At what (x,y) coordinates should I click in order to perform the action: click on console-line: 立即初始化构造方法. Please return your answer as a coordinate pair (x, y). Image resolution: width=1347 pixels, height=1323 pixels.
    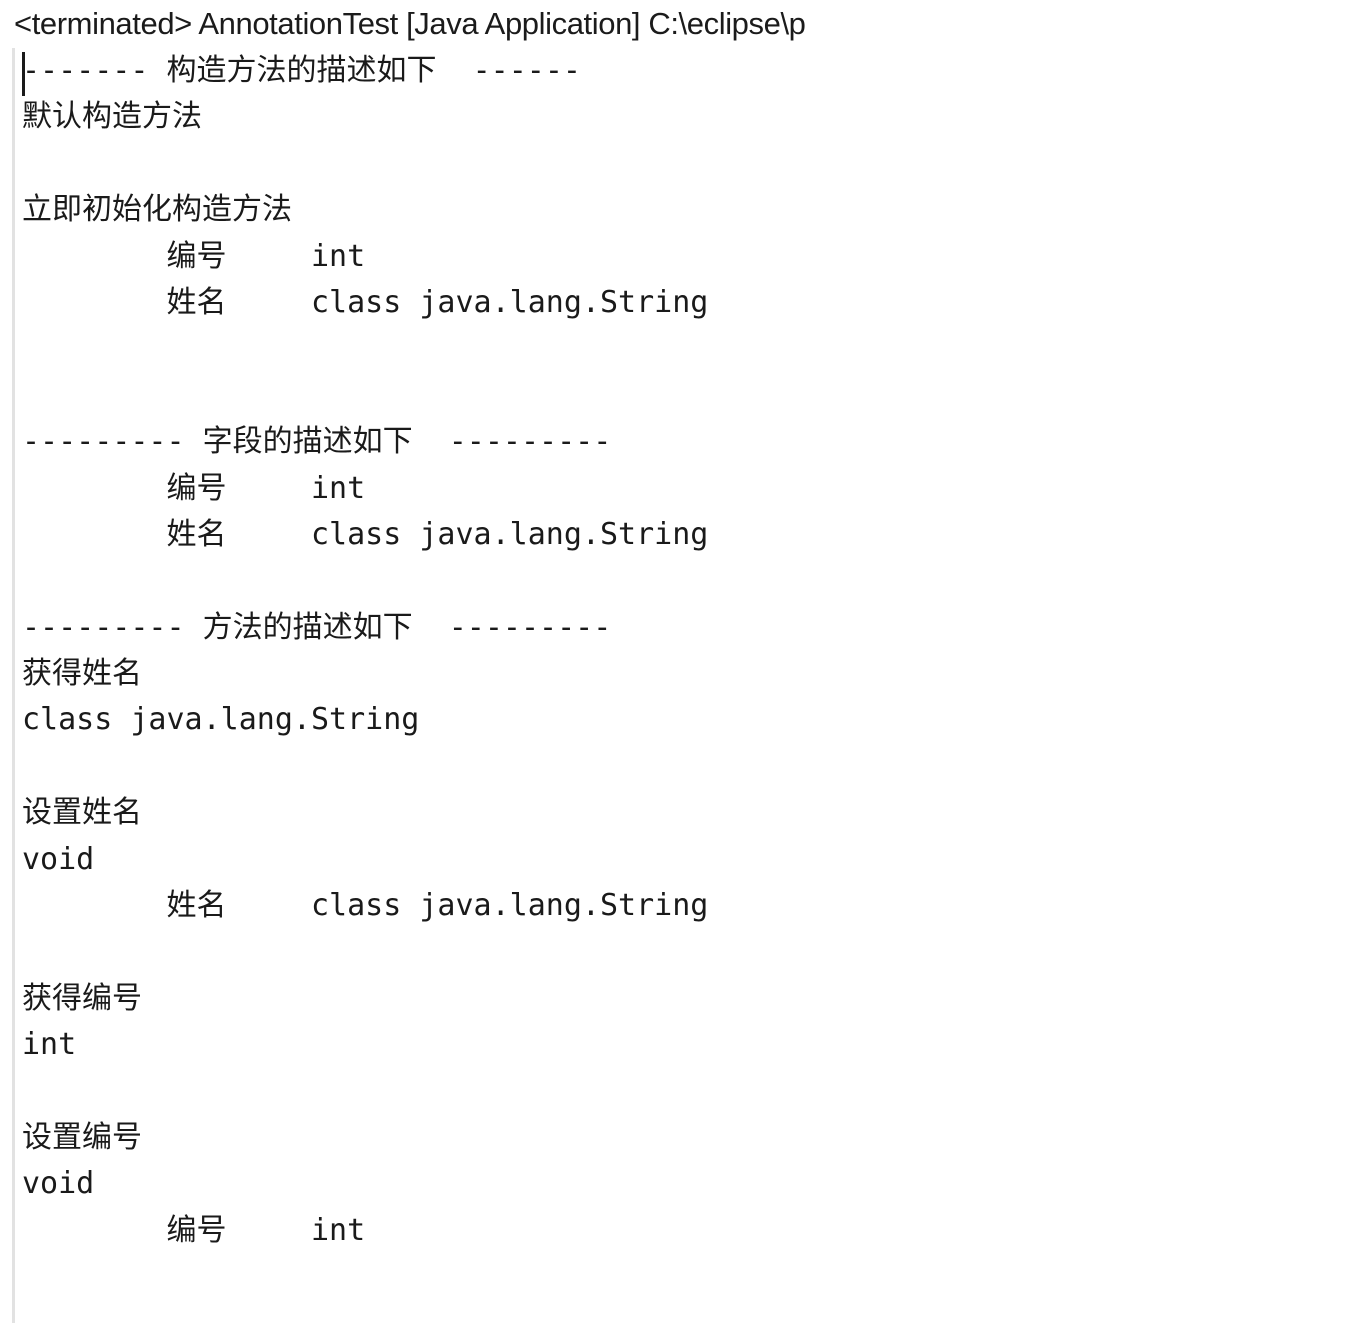
    Looking at the image, I should click on (157, 210).